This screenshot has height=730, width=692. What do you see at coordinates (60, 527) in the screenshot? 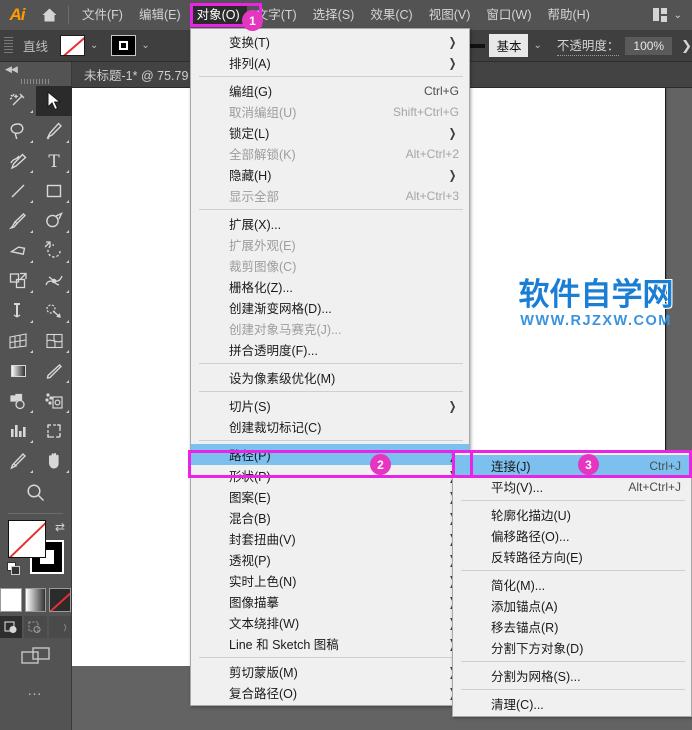
I see `swap-fill-stroke-icon: ⇄` at bounding box center [60, 527].